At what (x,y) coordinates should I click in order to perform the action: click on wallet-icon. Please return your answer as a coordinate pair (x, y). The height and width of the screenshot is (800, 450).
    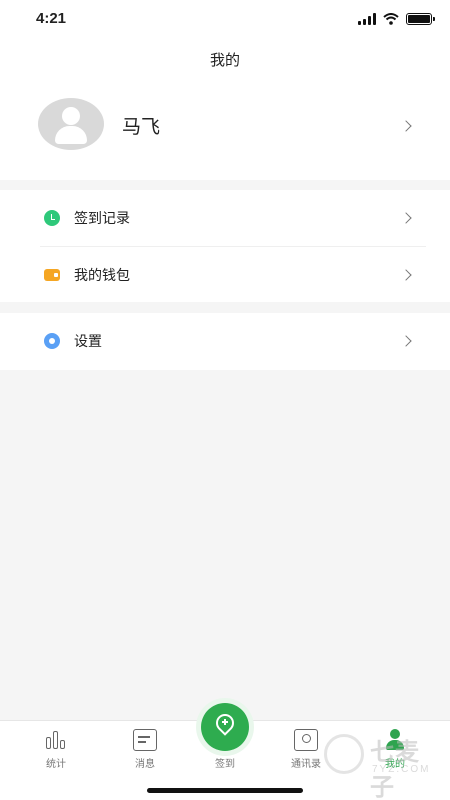
    Looking at the image, I should click on (52, 275).